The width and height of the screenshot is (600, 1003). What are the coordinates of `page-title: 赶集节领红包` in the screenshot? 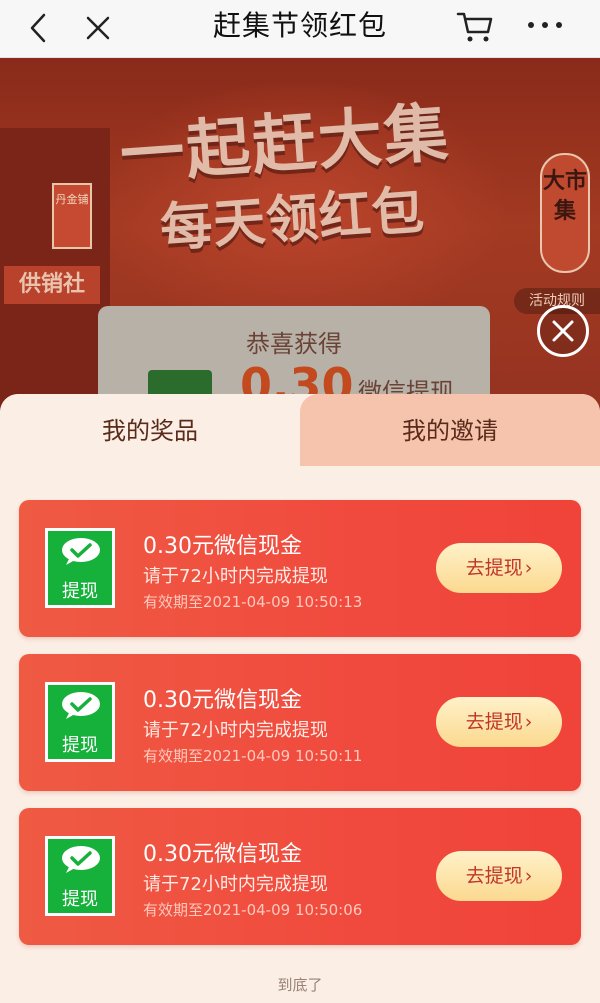 It's located at (299, 25).